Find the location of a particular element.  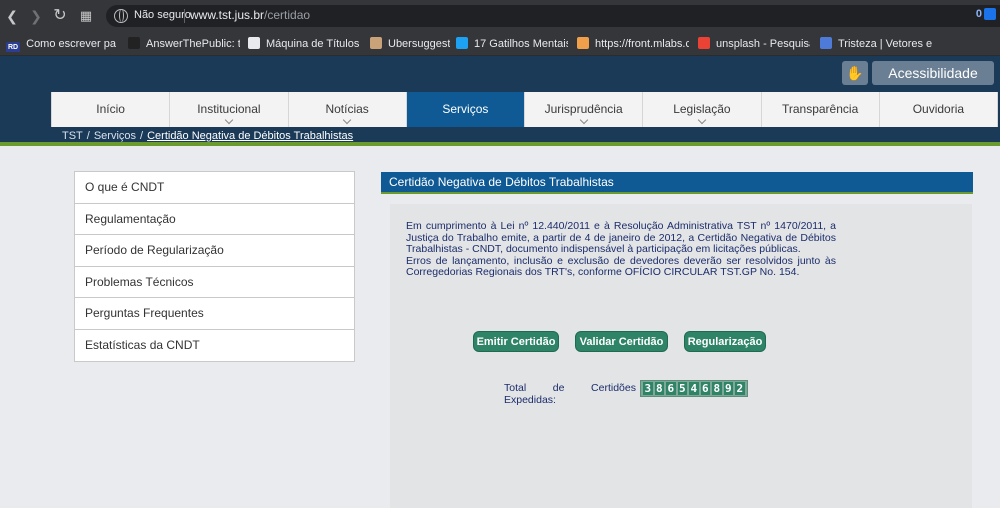

nav-item-label: Início is located at coordinates (110, 109).